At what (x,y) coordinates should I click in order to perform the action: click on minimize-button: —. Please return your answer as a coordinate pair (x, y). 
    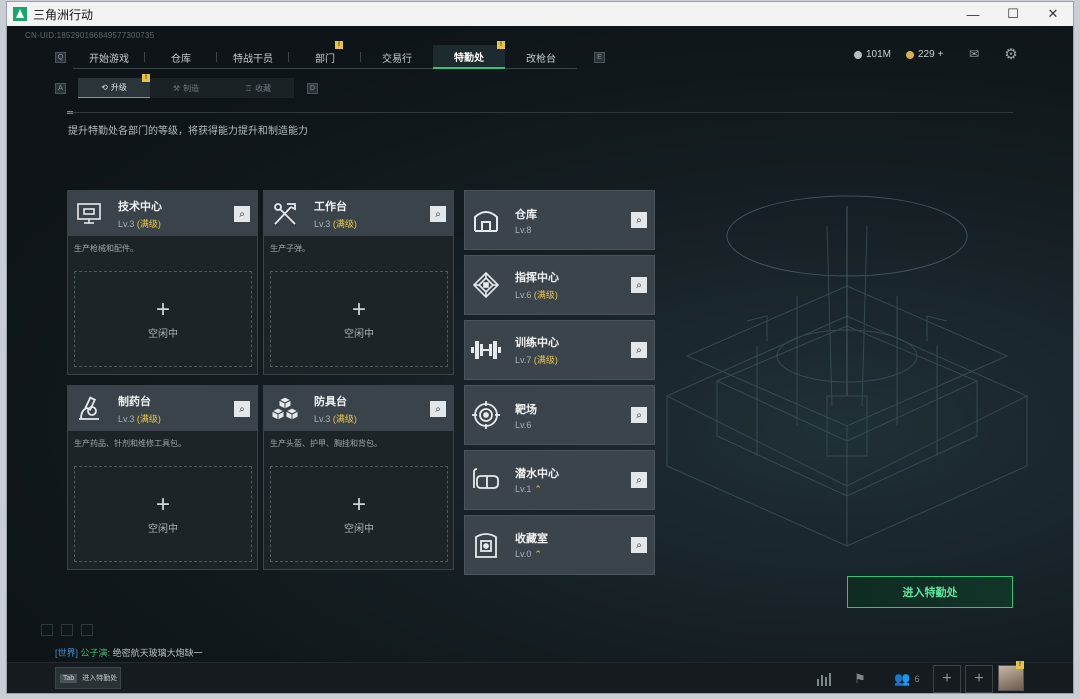
    Looking at the image, I should click on (973, 14).